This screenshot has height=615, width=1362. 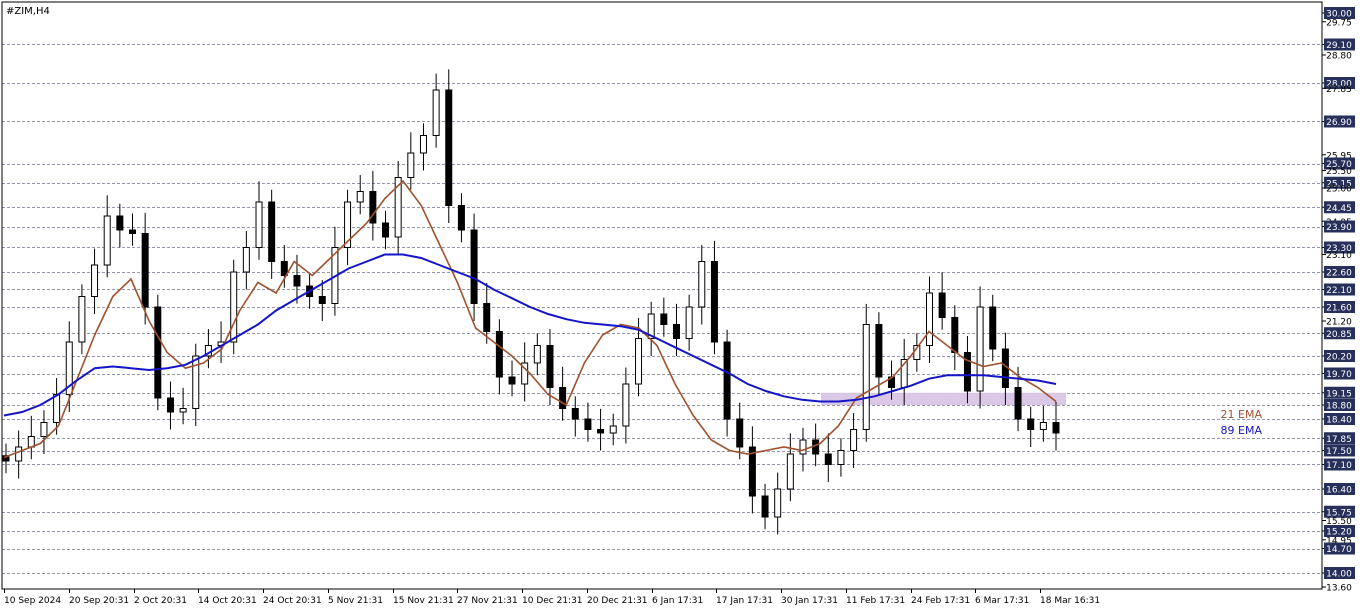 I want to click on x-tick-label: 24 Oct 20:31, so click(x=292, y=601).